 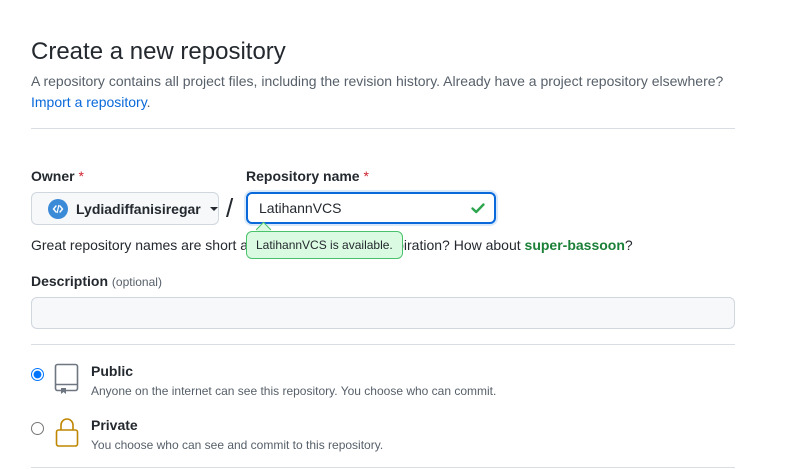 I want to click on description-input, so click(x=383, y=313).